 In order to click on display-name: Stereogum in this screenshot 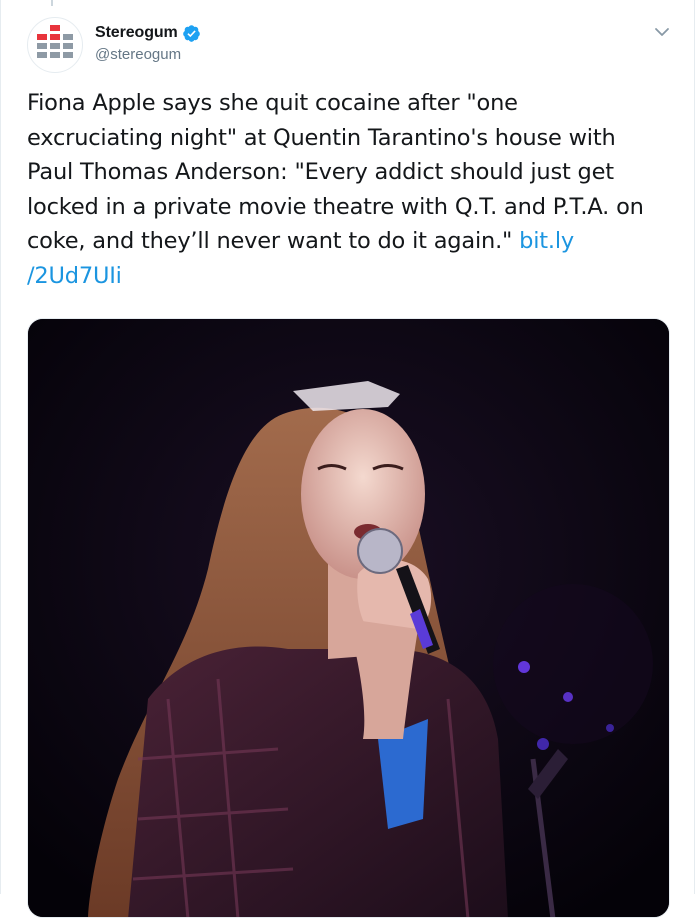, I will do `click(136, 33)`.